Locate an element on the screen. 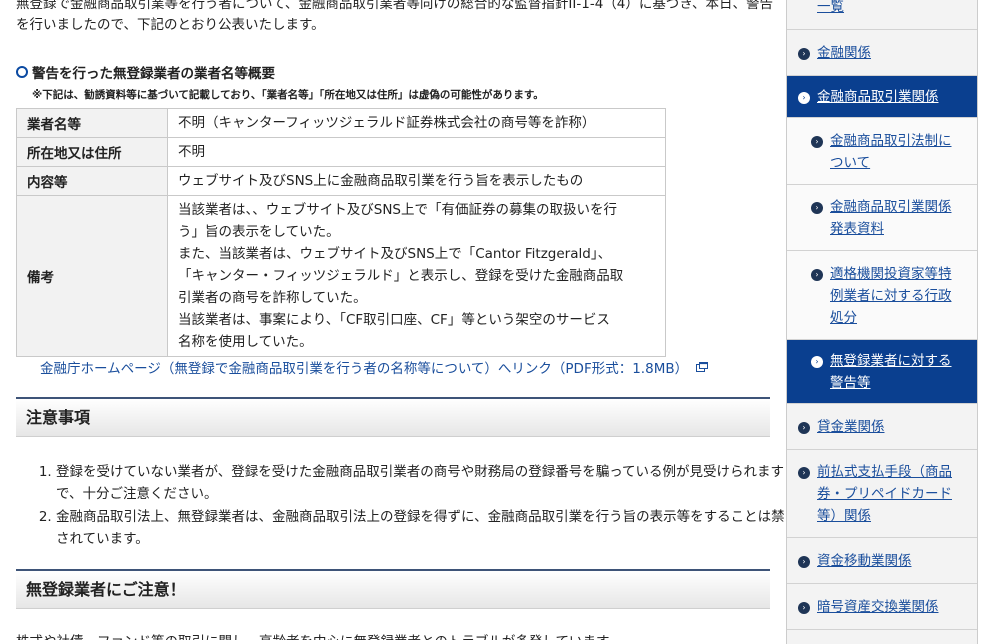 This screenshot has width=992, height=644. sidebar-item: › 資金移動業関係 is located at coordinates (882, 561).